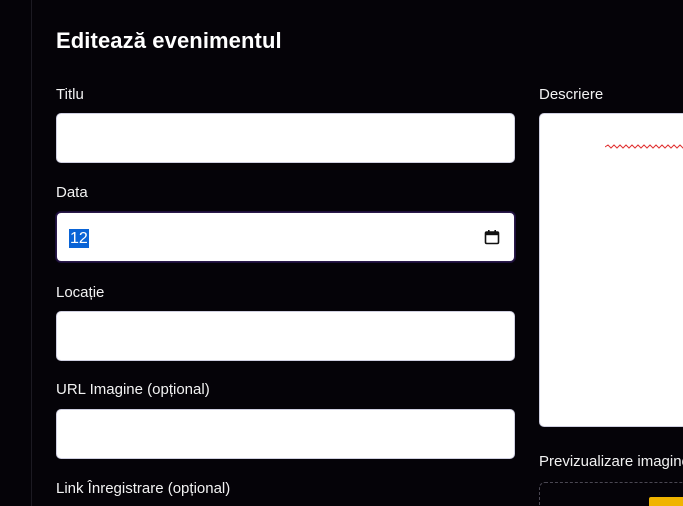  I want to click on title-label: Titlu, so click(70, 94).